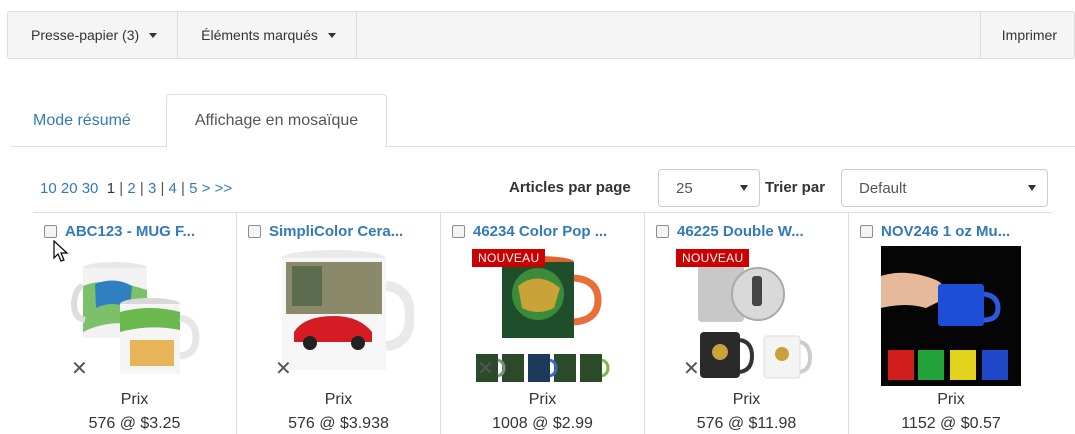 The image size is (1075, 434). What do you see at coordinates (883, 188) in the screenshot?
I see `sort-value: Default` at bounding box center [883, 188].